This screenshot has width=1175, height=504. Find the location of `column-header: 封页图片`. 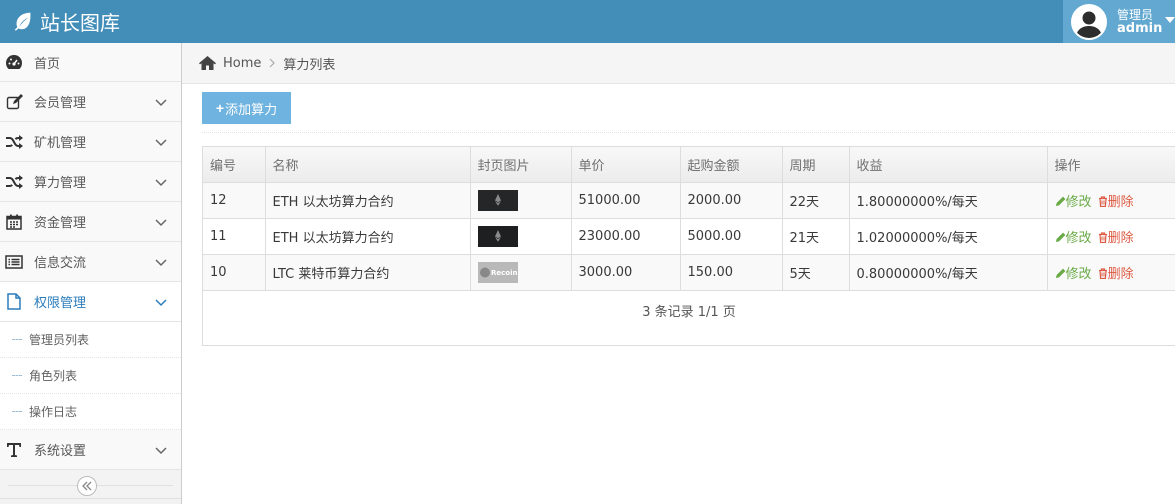

column-header: 封页图片 is located at coordinates (521, 165).